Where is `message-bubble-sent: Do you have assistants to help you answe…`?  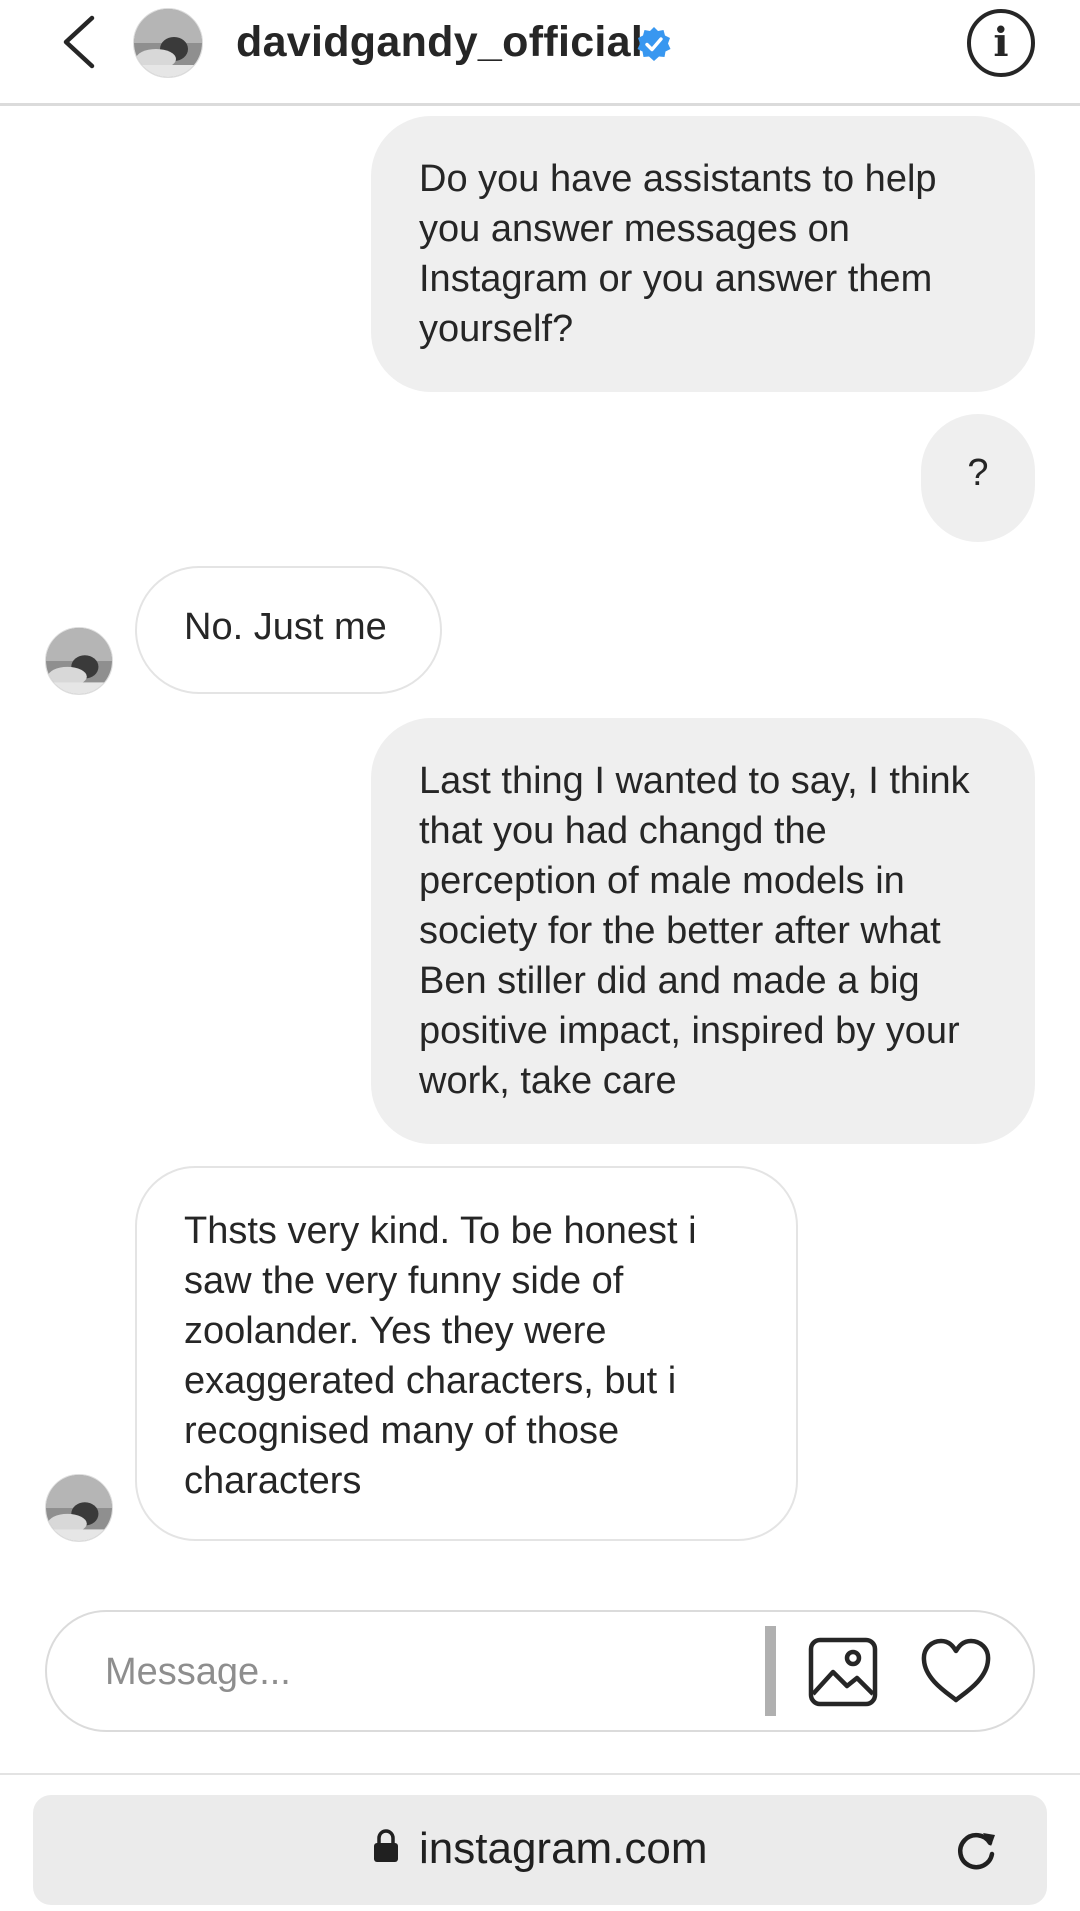
message-bubble-sent: Do you have assistants to help you answe… is located at coordinates (703, 254).